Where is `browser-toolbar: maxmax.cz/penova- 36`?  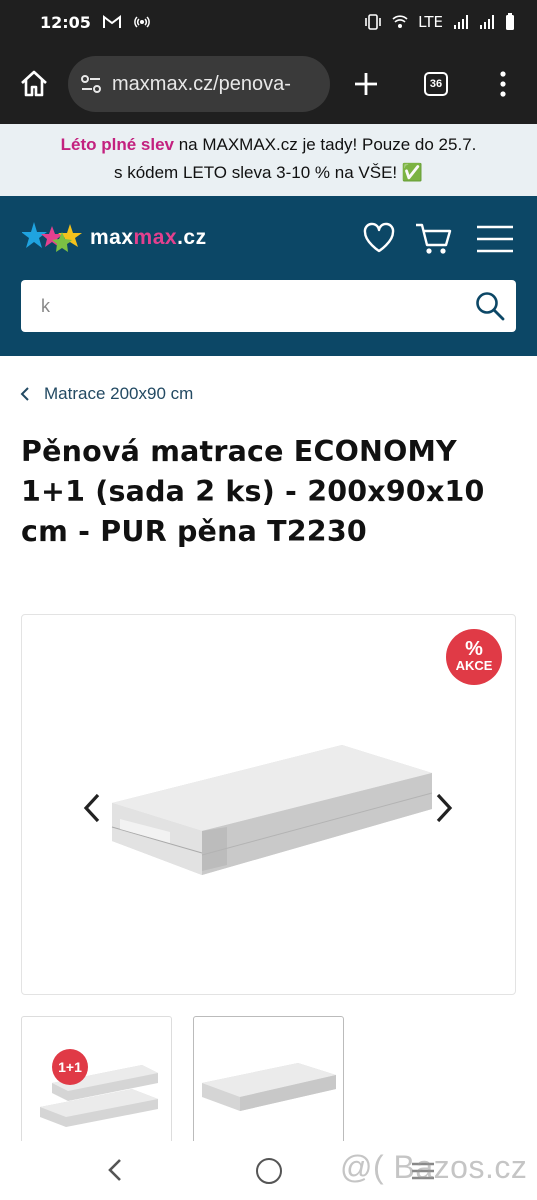 browser-toolbar: maxmax.cz/penova- 36 is located at coordinates (268, 84).